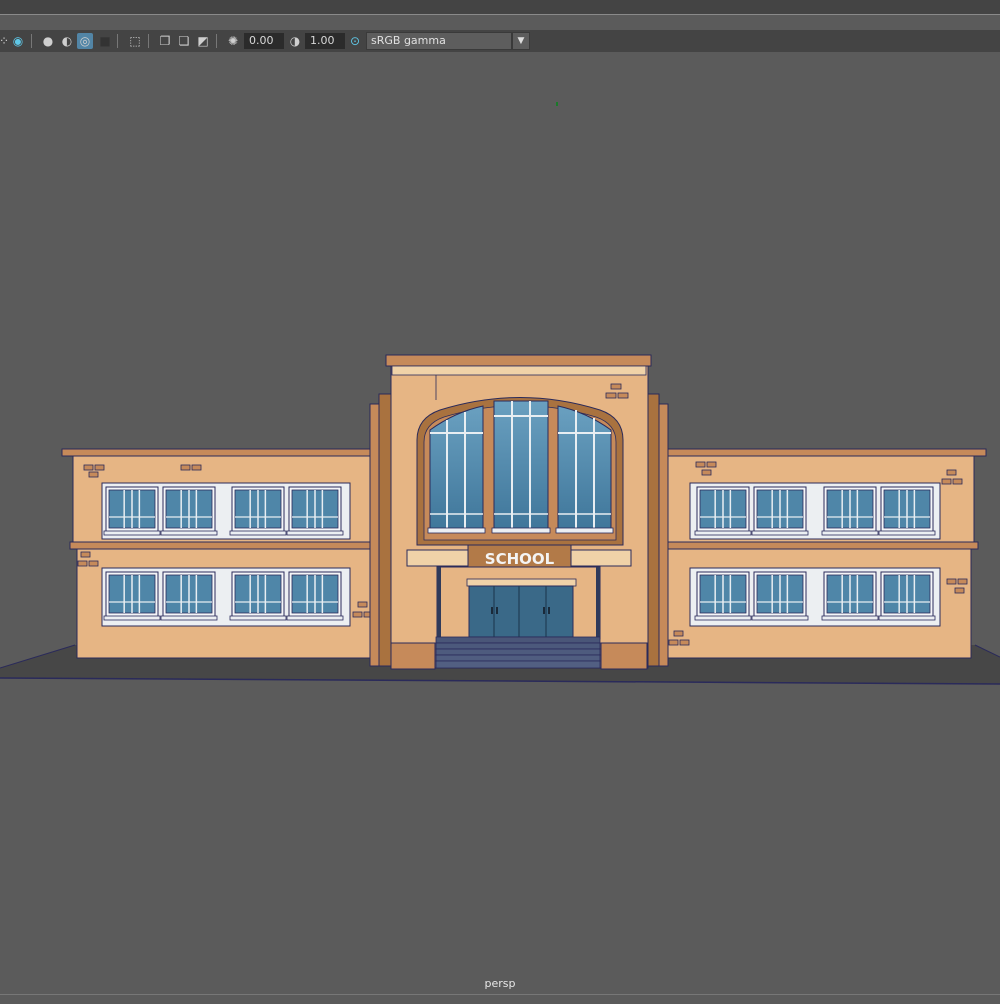 Image resolution: width=1000 pixels, height=1004 pixels. What do you see at coordinates (500, 7) in the screenshot?
I see `menu-strip` at bounding box center [500, 7].